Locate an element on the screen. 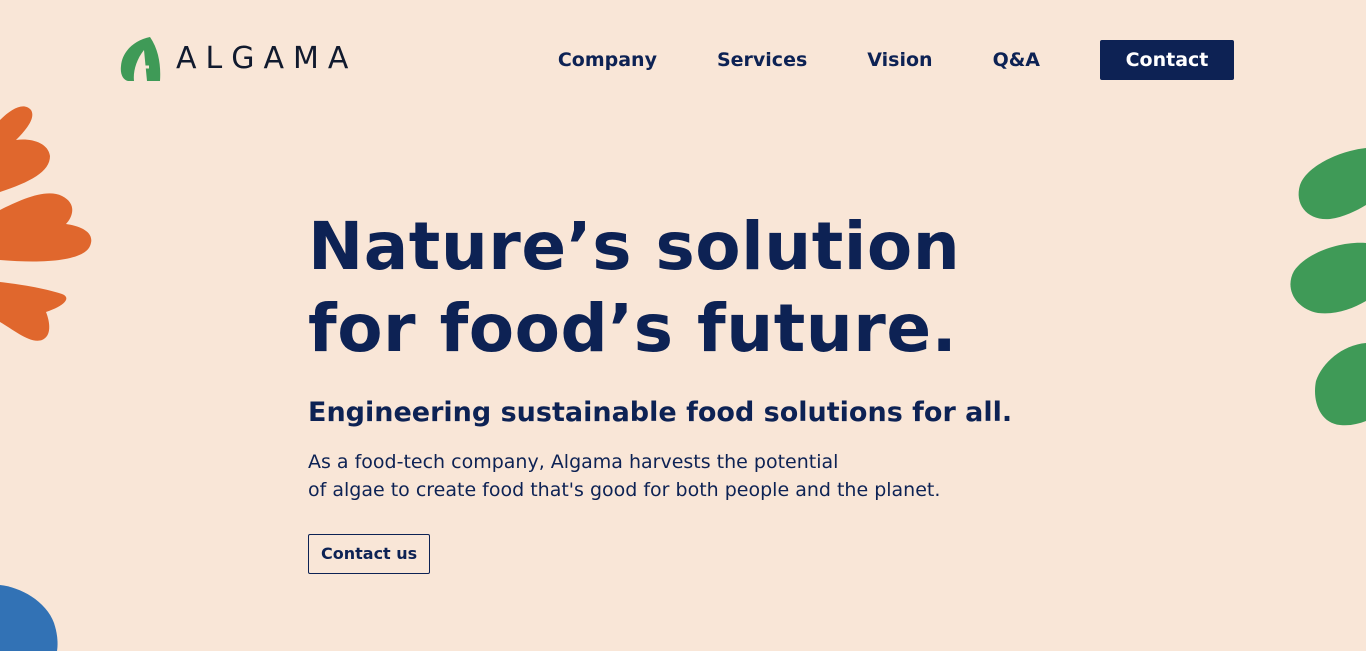 The image size is (1366, 651). orange-leaf-decoration is located at coordinates (46, 223).